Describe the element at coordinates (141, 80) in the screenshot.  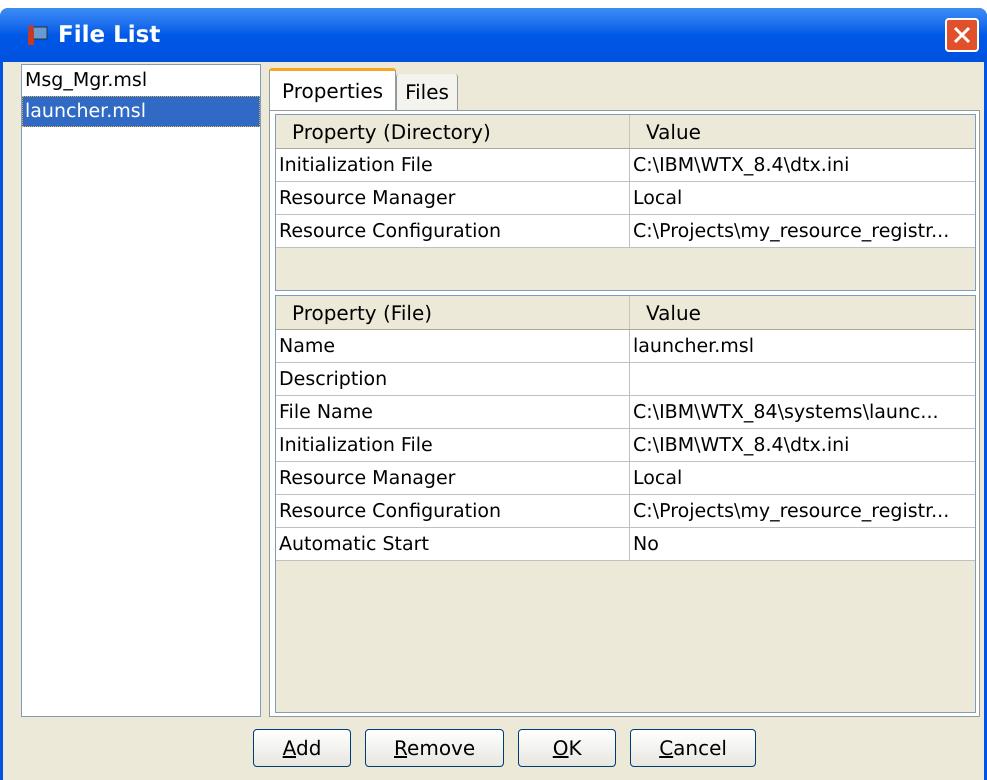
I see `file-list-item: Msg_Mgr.msl` at that location.